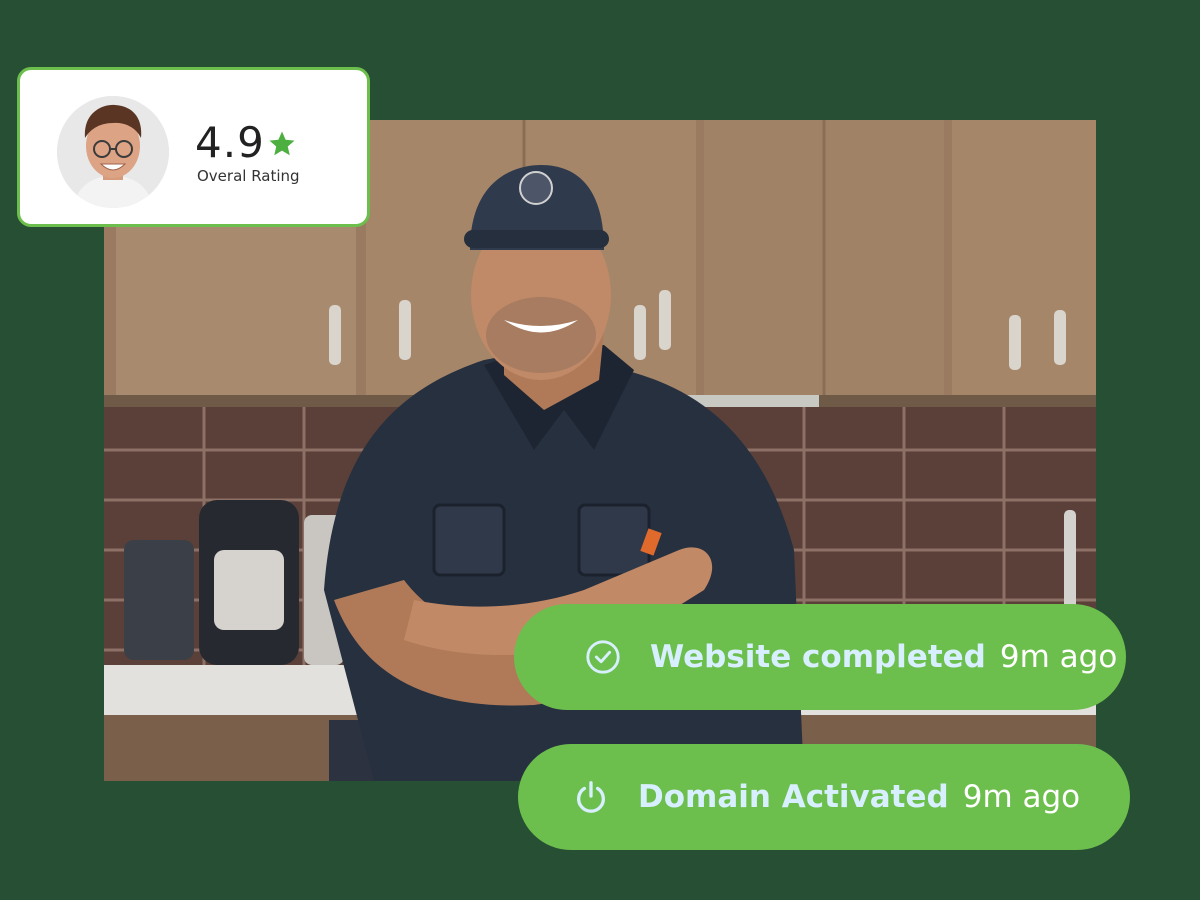  I want to click on check-circle-icon, so click(603, 657).